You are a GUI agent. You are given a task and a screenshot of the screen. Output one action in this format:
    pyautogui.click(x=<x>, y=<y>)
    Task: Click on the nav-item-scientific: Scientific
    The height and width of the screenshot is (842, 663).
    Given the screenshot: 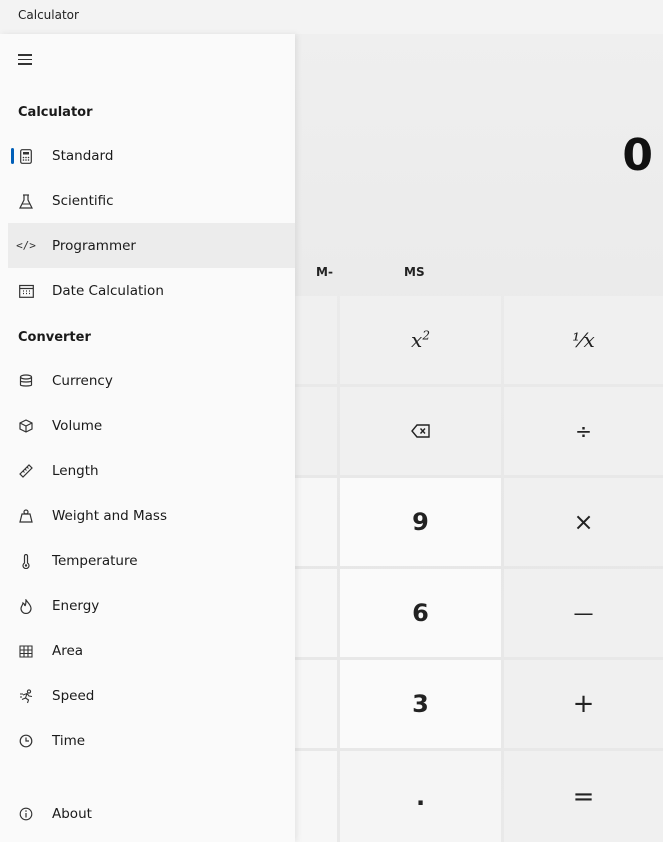 What is the action you would take?
    pyautogui.click(x=151, y=201)
    